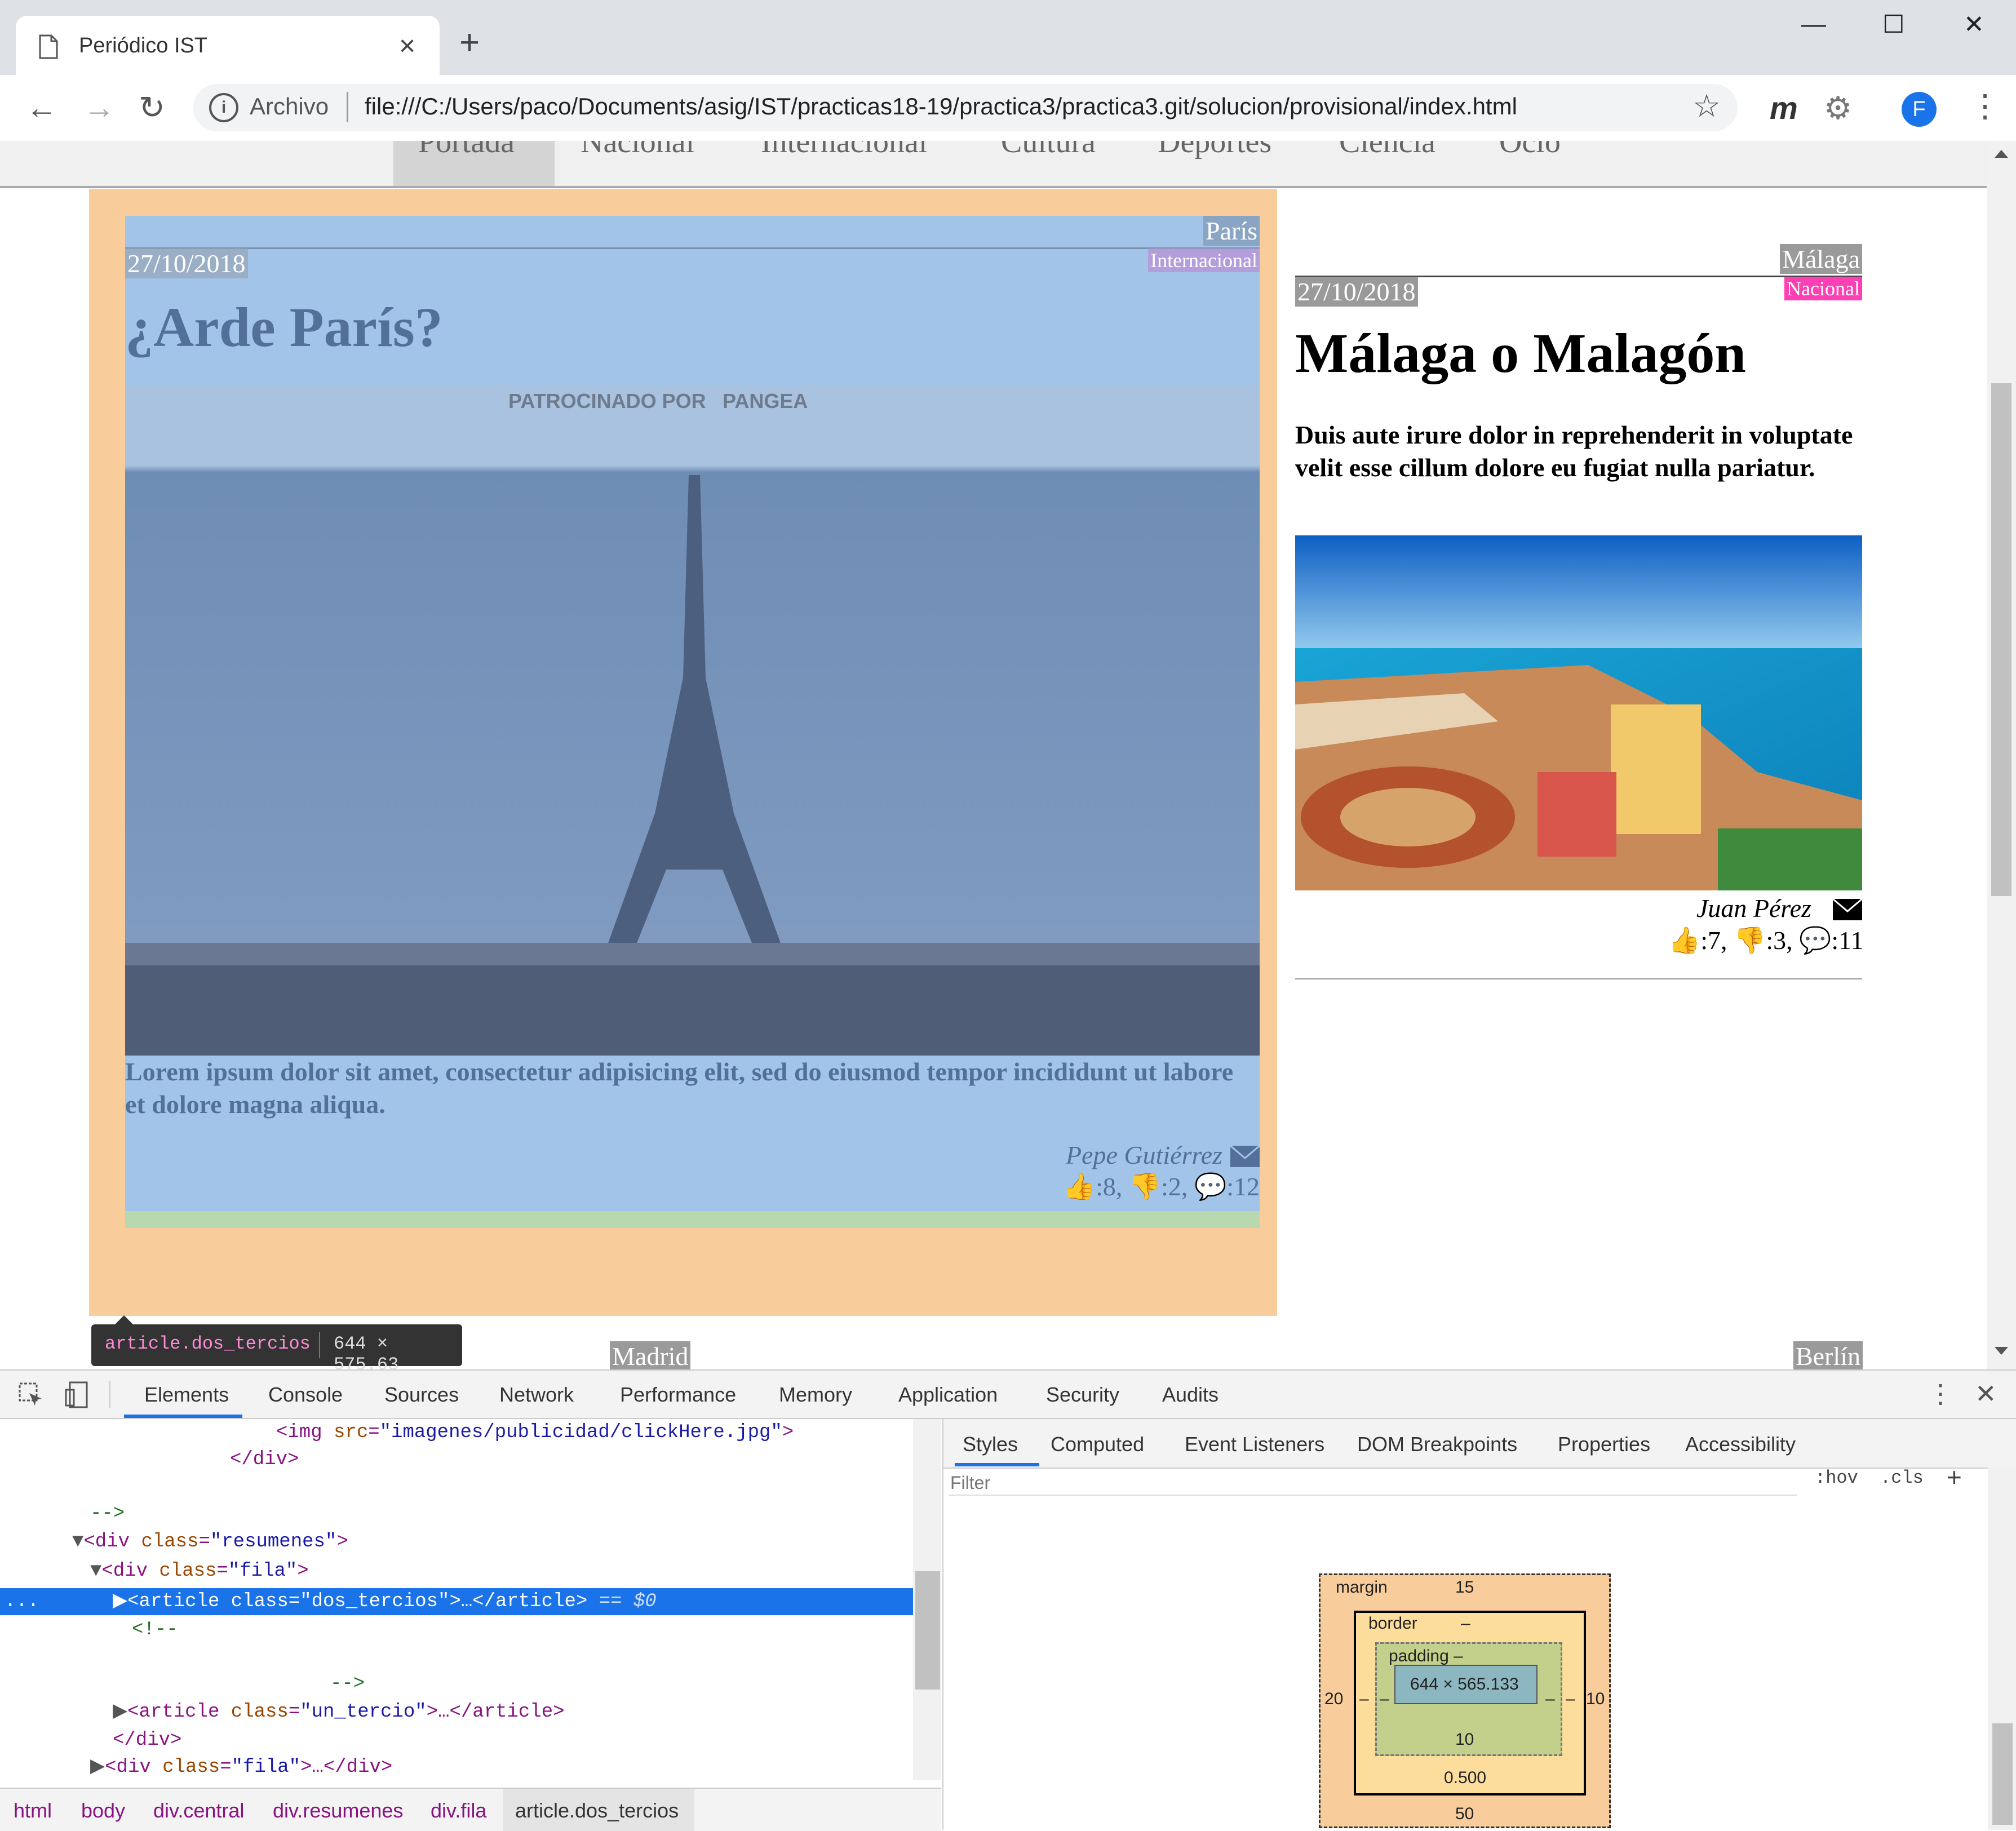 The image size is (2016, 1831). What do you see at coordinates (1387, 150) in the screenshot?
I see `nav-item-ciencia: Ciencia` at bounding box center [1387, 150].